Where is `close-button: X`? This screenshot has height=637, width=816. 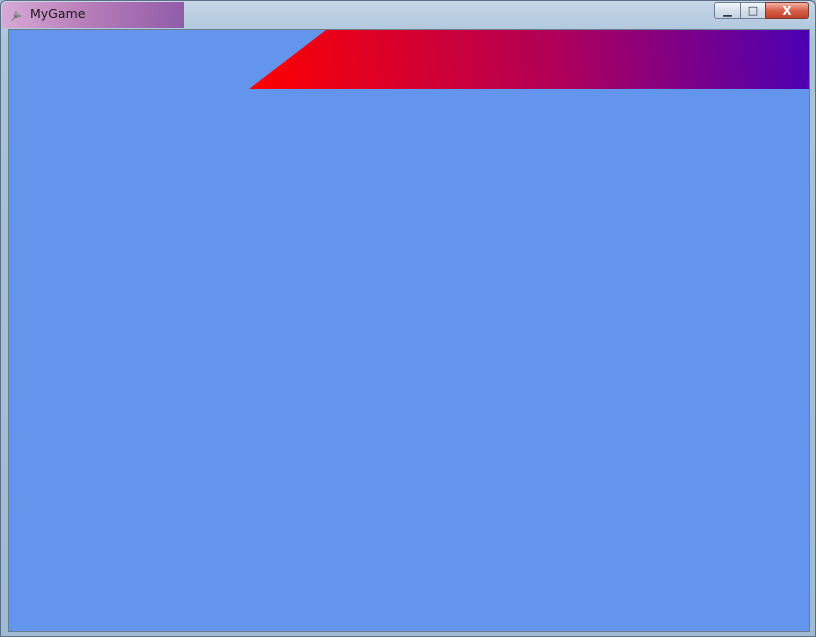 close-button: X is located at coordinates (787, 10).